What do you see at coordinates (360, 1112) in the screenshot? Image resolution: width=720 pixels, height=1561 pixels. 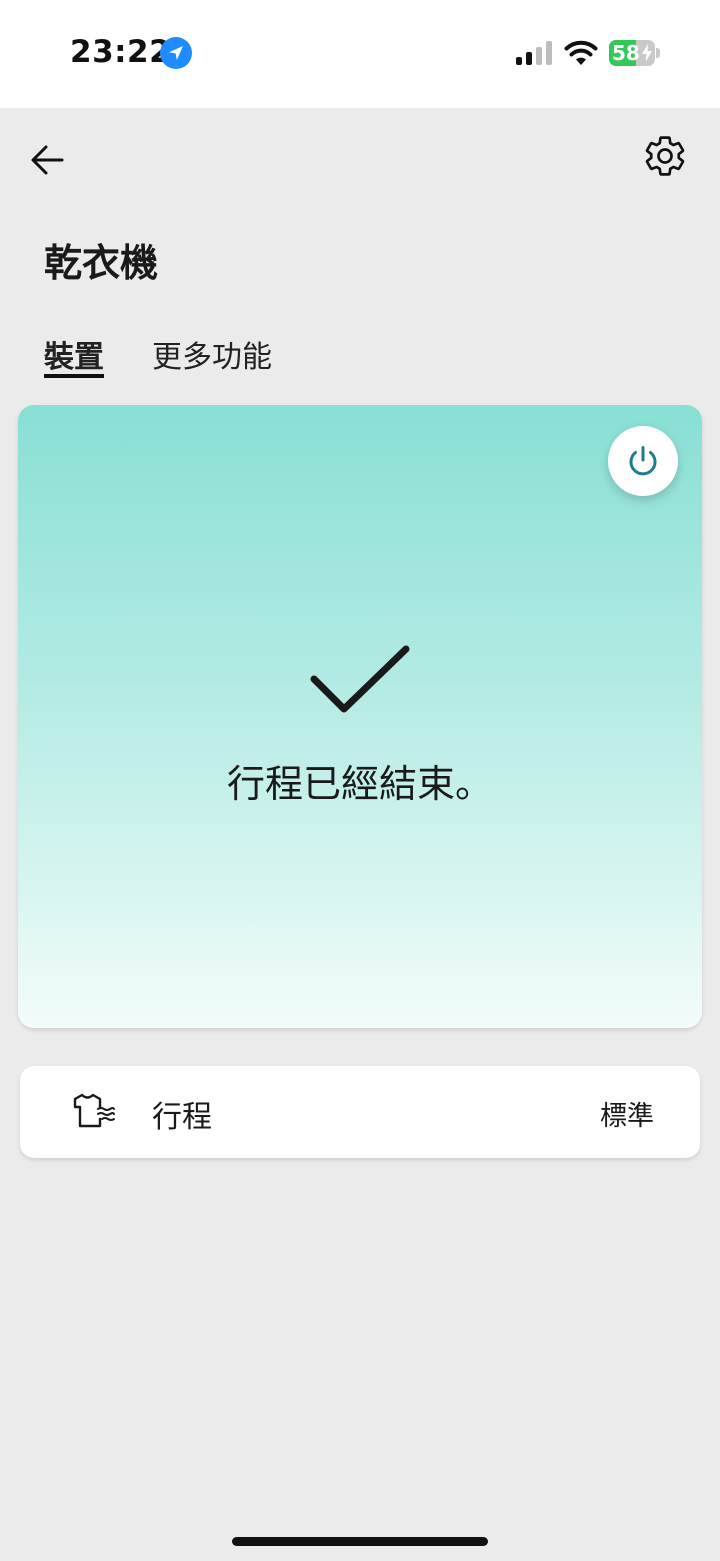 I see `cycle-row: 行程 標準` at bounding box center [360, 1112].